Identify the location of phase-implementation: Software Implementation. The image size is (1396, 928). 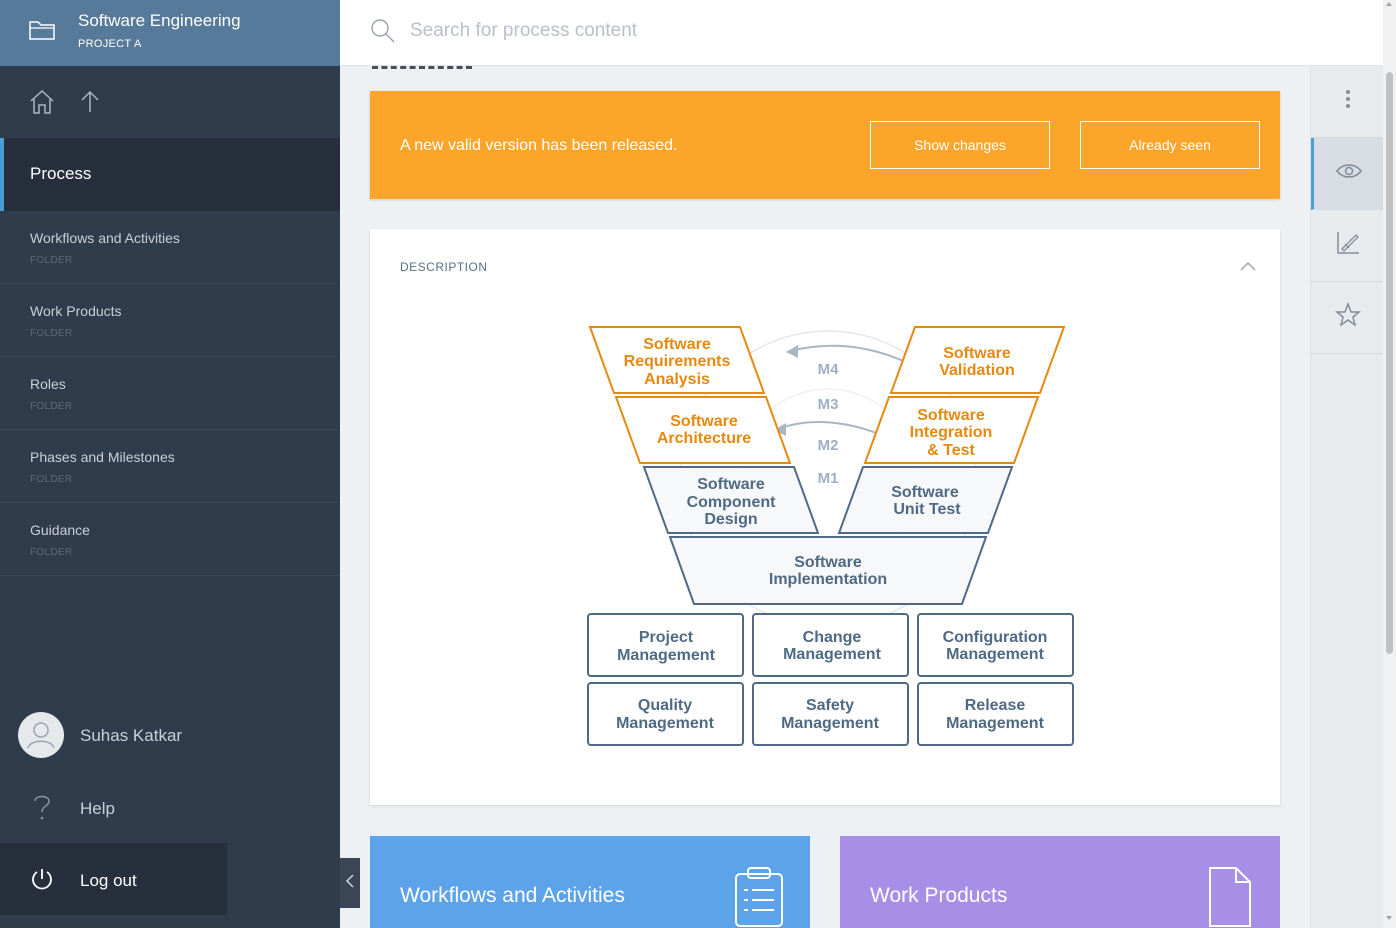
(828, 570).